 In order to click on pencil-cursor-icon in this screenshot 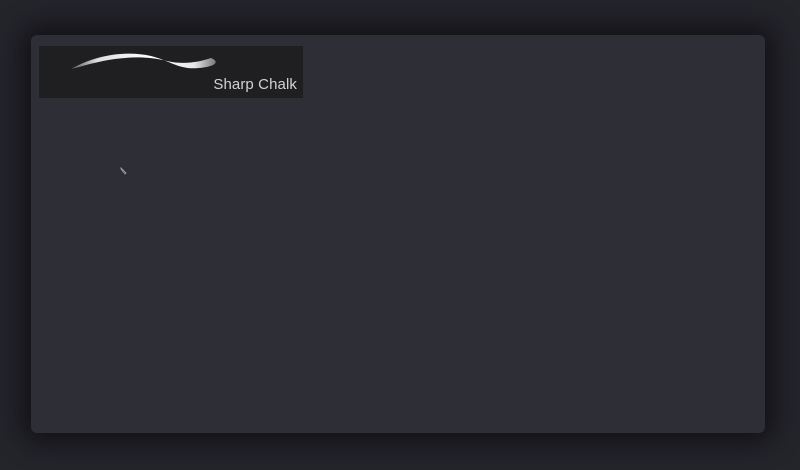, I will do `click(123, 171)`.